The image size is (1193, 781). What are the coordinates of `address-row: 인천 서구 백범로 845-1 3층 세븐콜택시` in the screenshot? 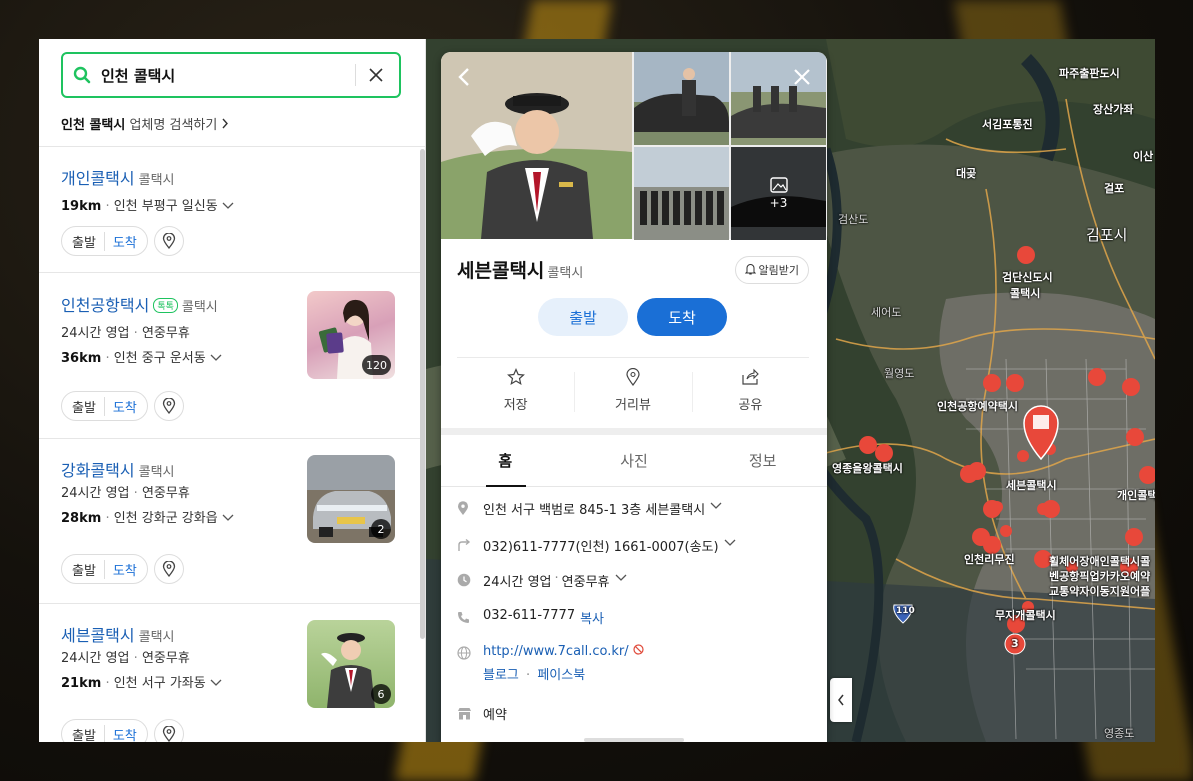 It's located at (589, 508).